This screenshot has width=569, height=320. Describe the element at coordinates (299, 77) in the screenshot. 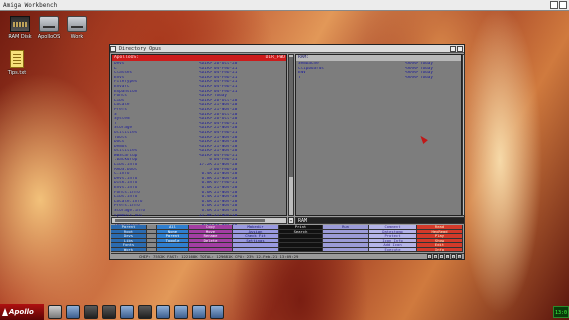

I see `file-name: T` at that location.